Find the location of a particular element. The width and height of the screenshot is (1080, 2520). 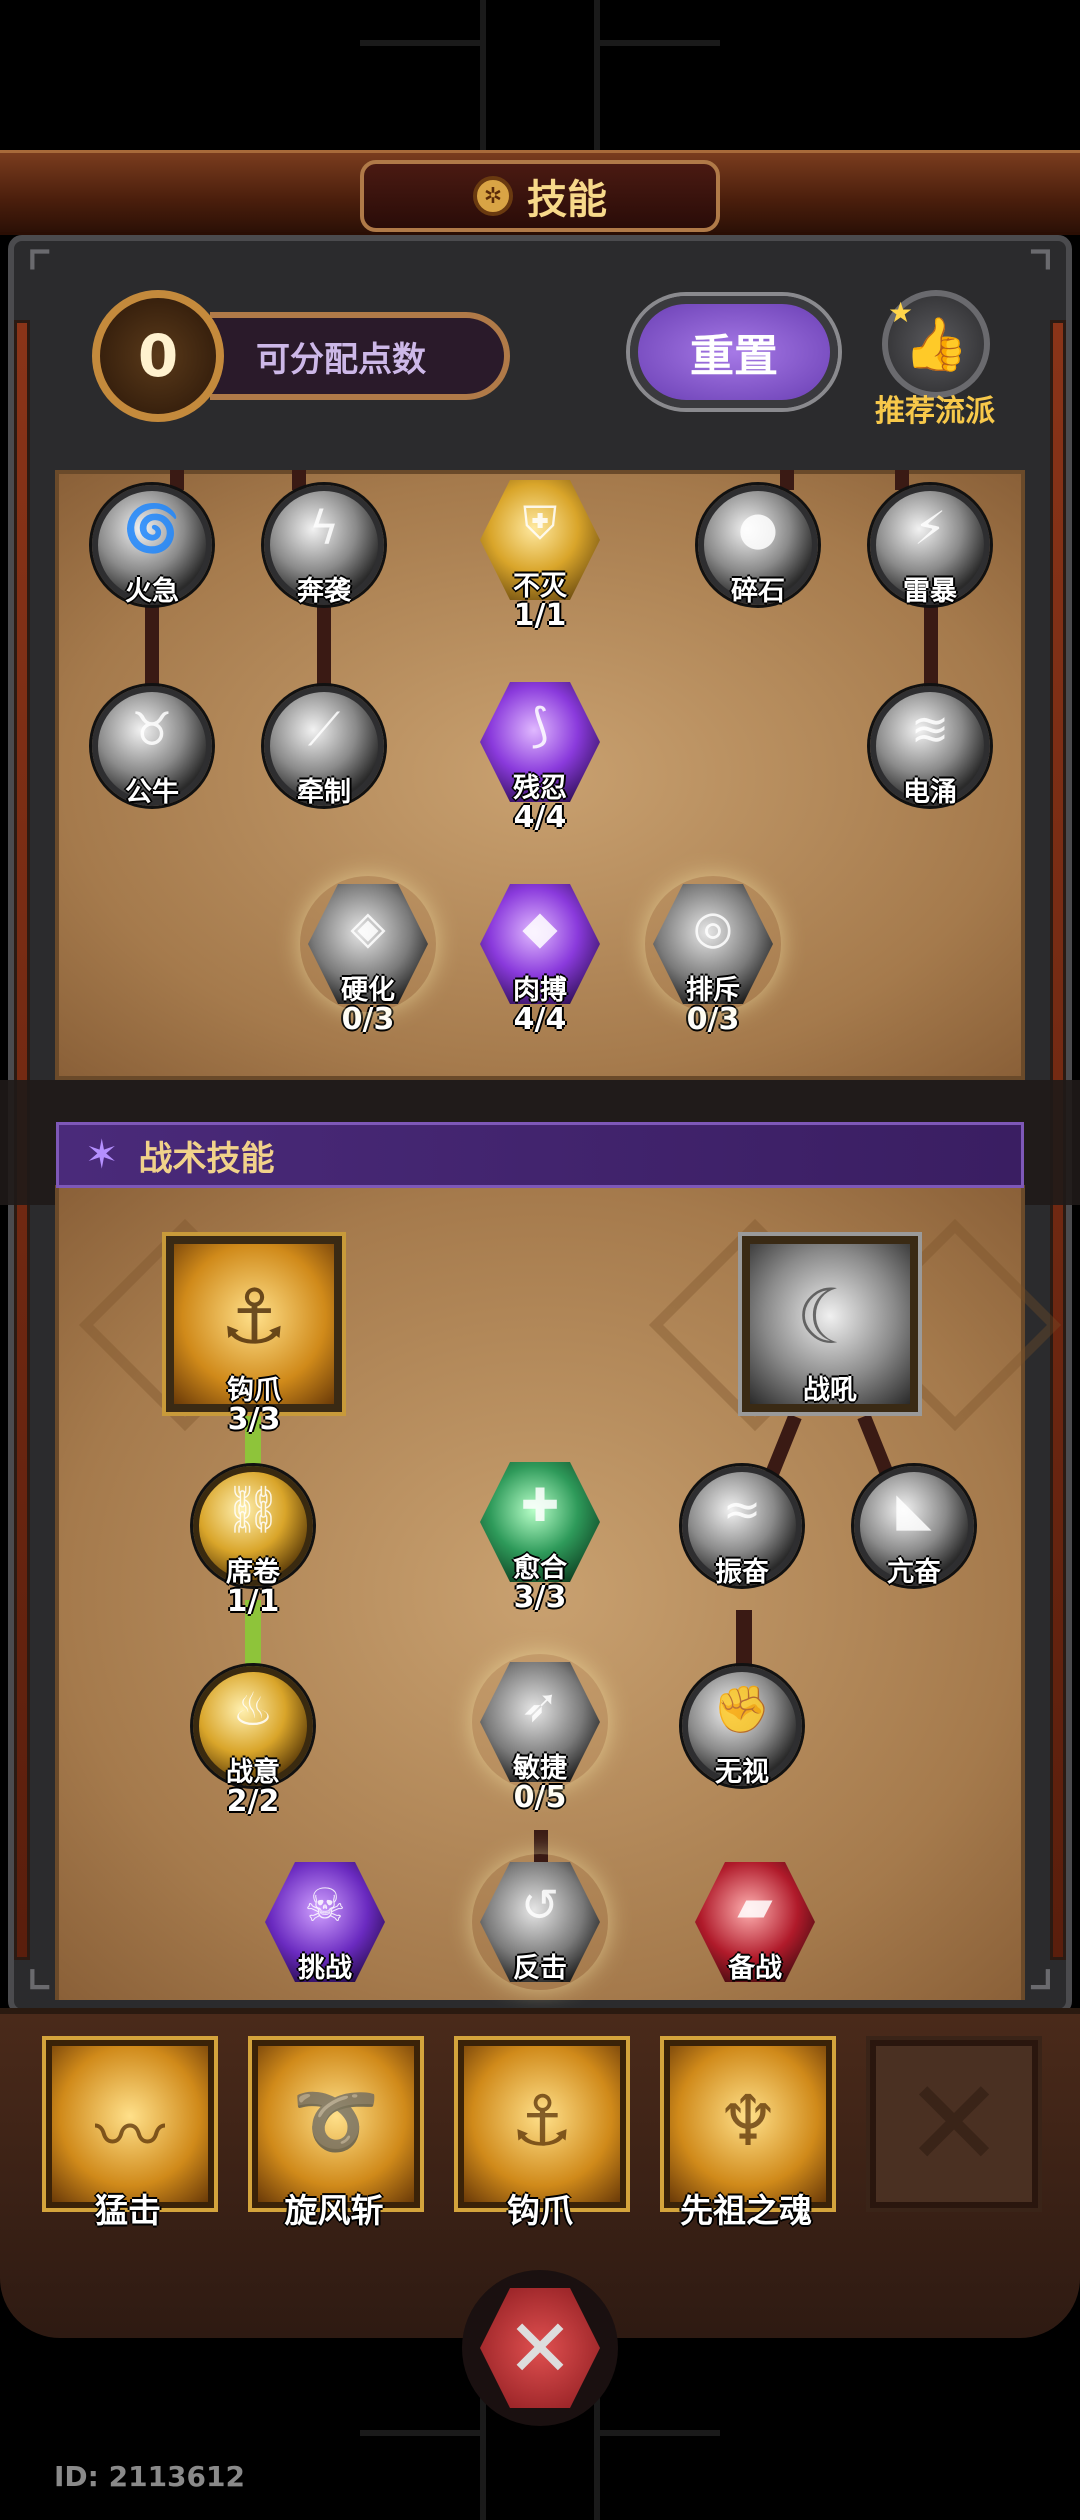

top-ornament is located at coordinates (540, 75).